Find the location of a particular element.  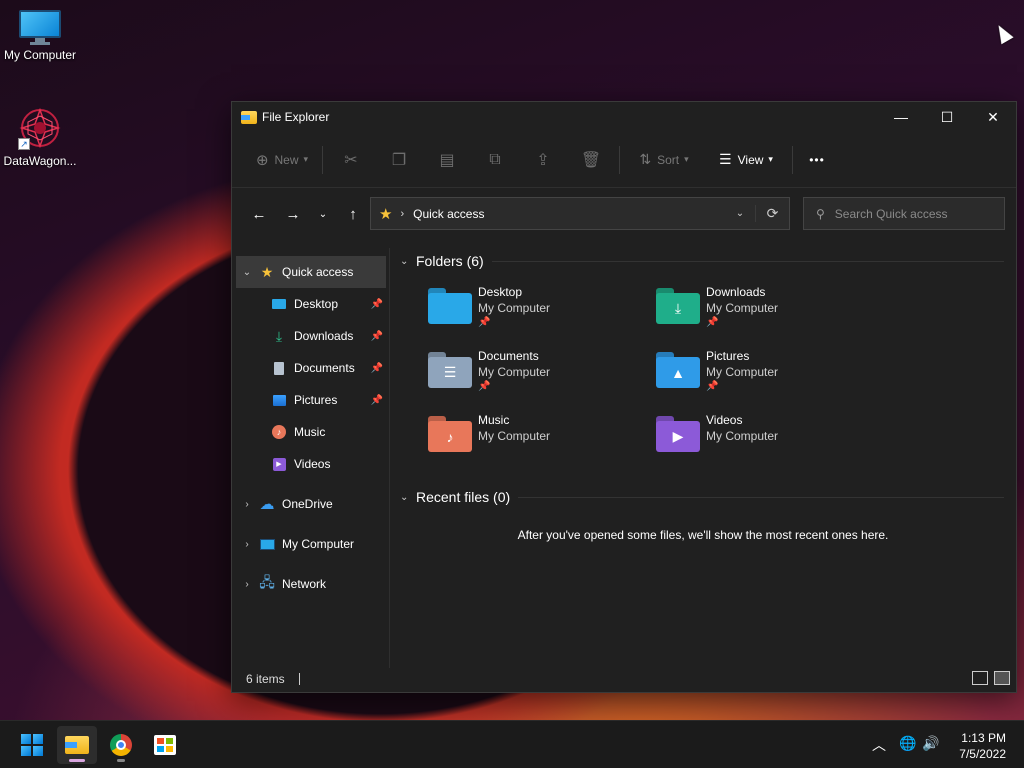

start-button is located at coordinates (32, 745).